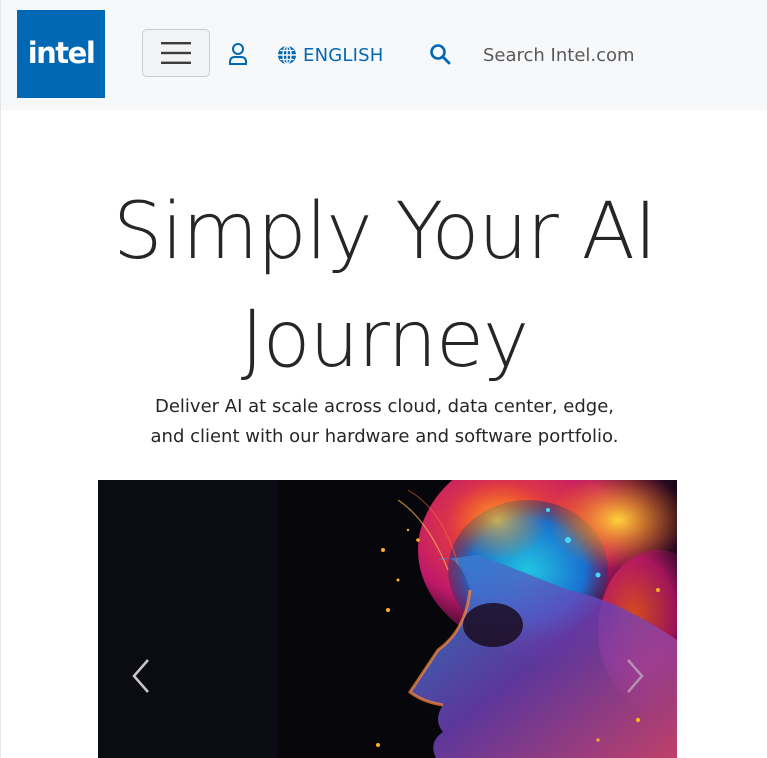 This screenshot has width=767, height=758. I want to click on logo-text: intel, so click(61, 53).